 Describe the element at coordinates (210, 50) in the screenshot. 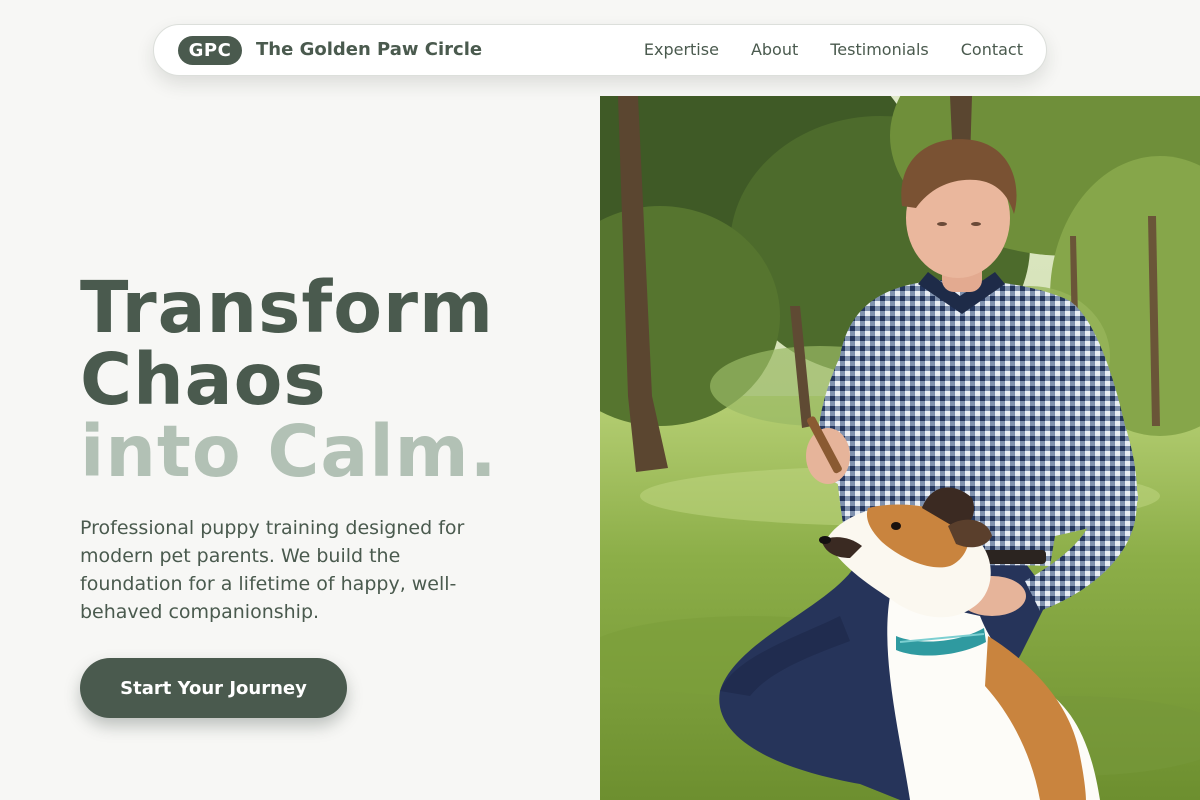

I see `logo-badge: GPC` at that location.